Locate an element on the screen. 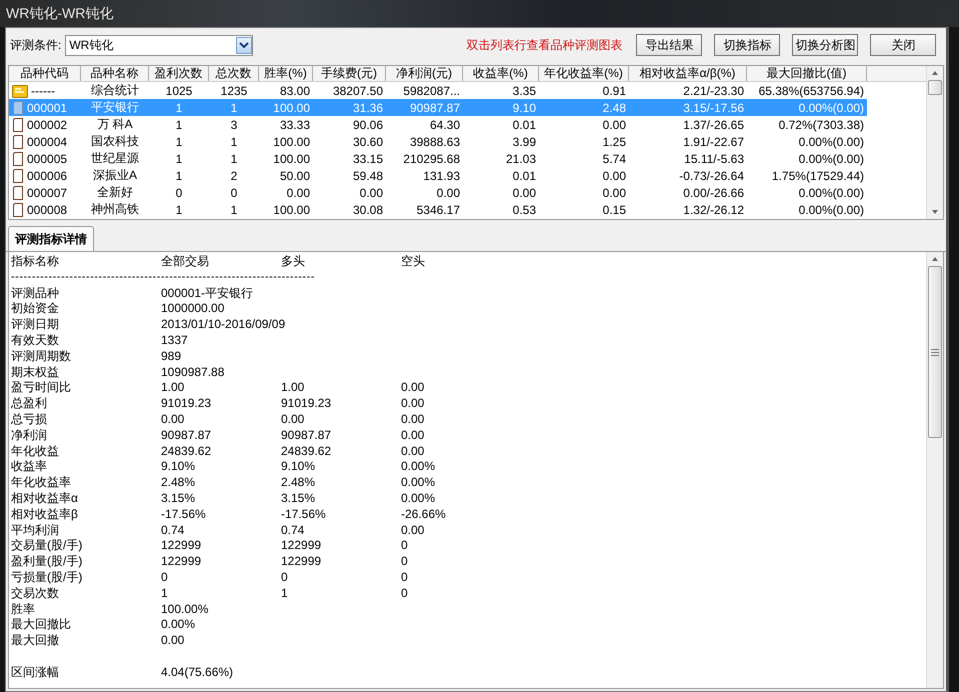 Image resolution: width=959 pixels, height=692 pixels. table-cell: 000001 is located at coordinates (47, 107).